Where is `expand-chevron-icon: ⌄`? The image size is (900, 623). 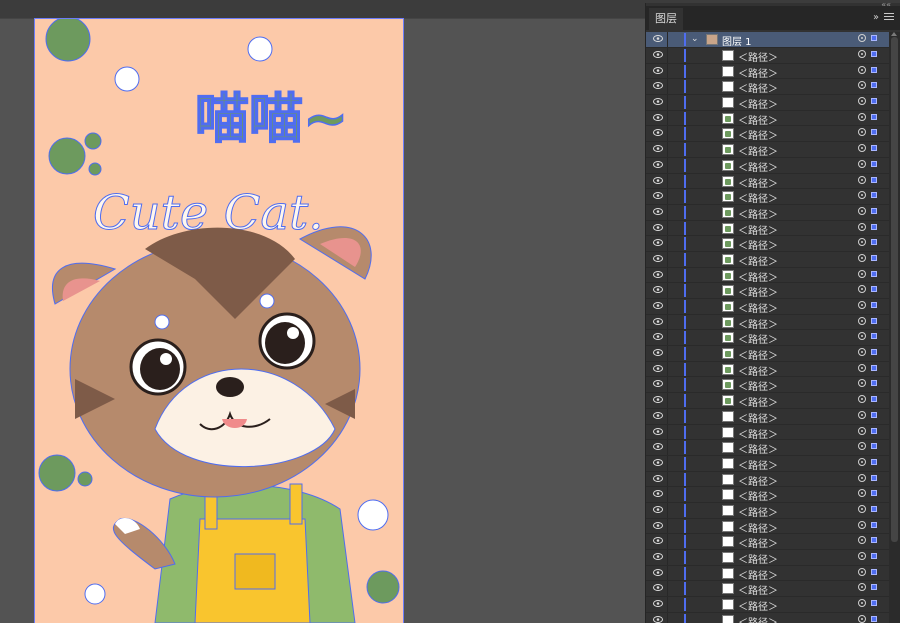 expand-chevron-icon: ⌄ is located at coordinates (695, 39).